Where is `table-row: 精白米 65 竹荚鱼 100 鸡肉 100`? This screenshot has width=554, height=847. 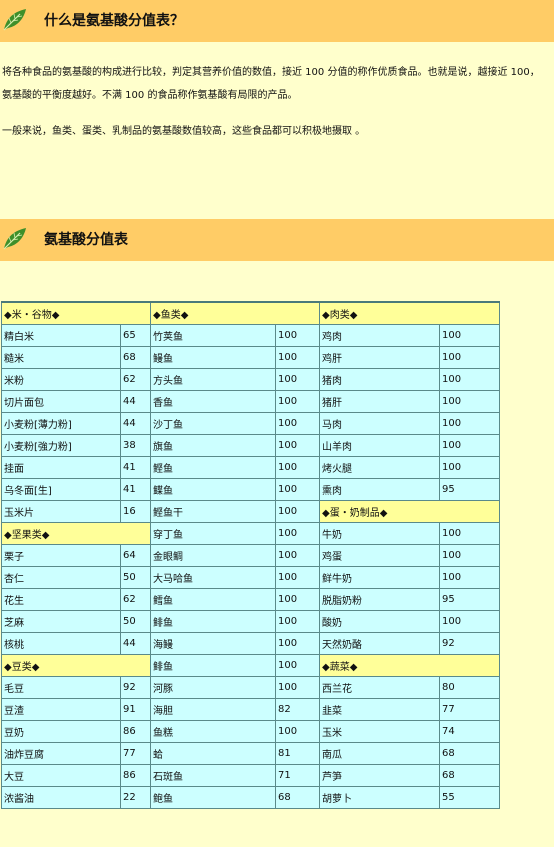 table-row: 精白米 65 竹荚鱼 100 鸡肉 100 is located at coordinates (251, 335).